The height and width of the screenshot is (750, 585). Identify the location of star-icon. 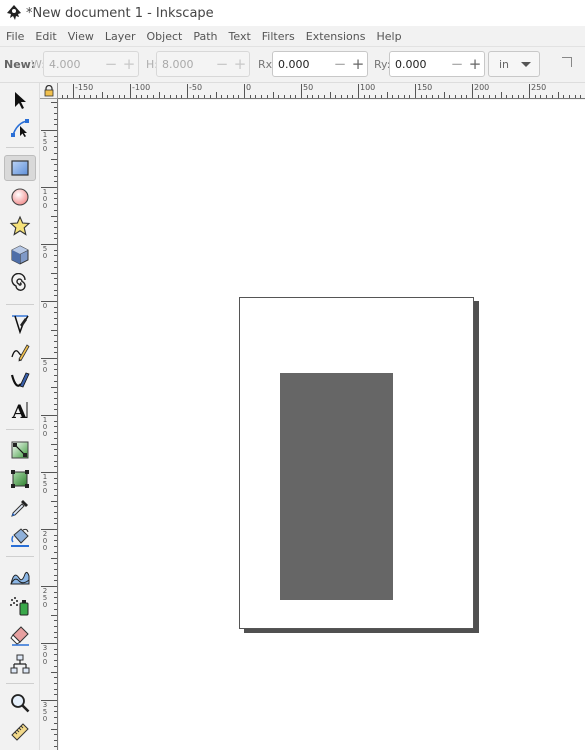
(20, 225).